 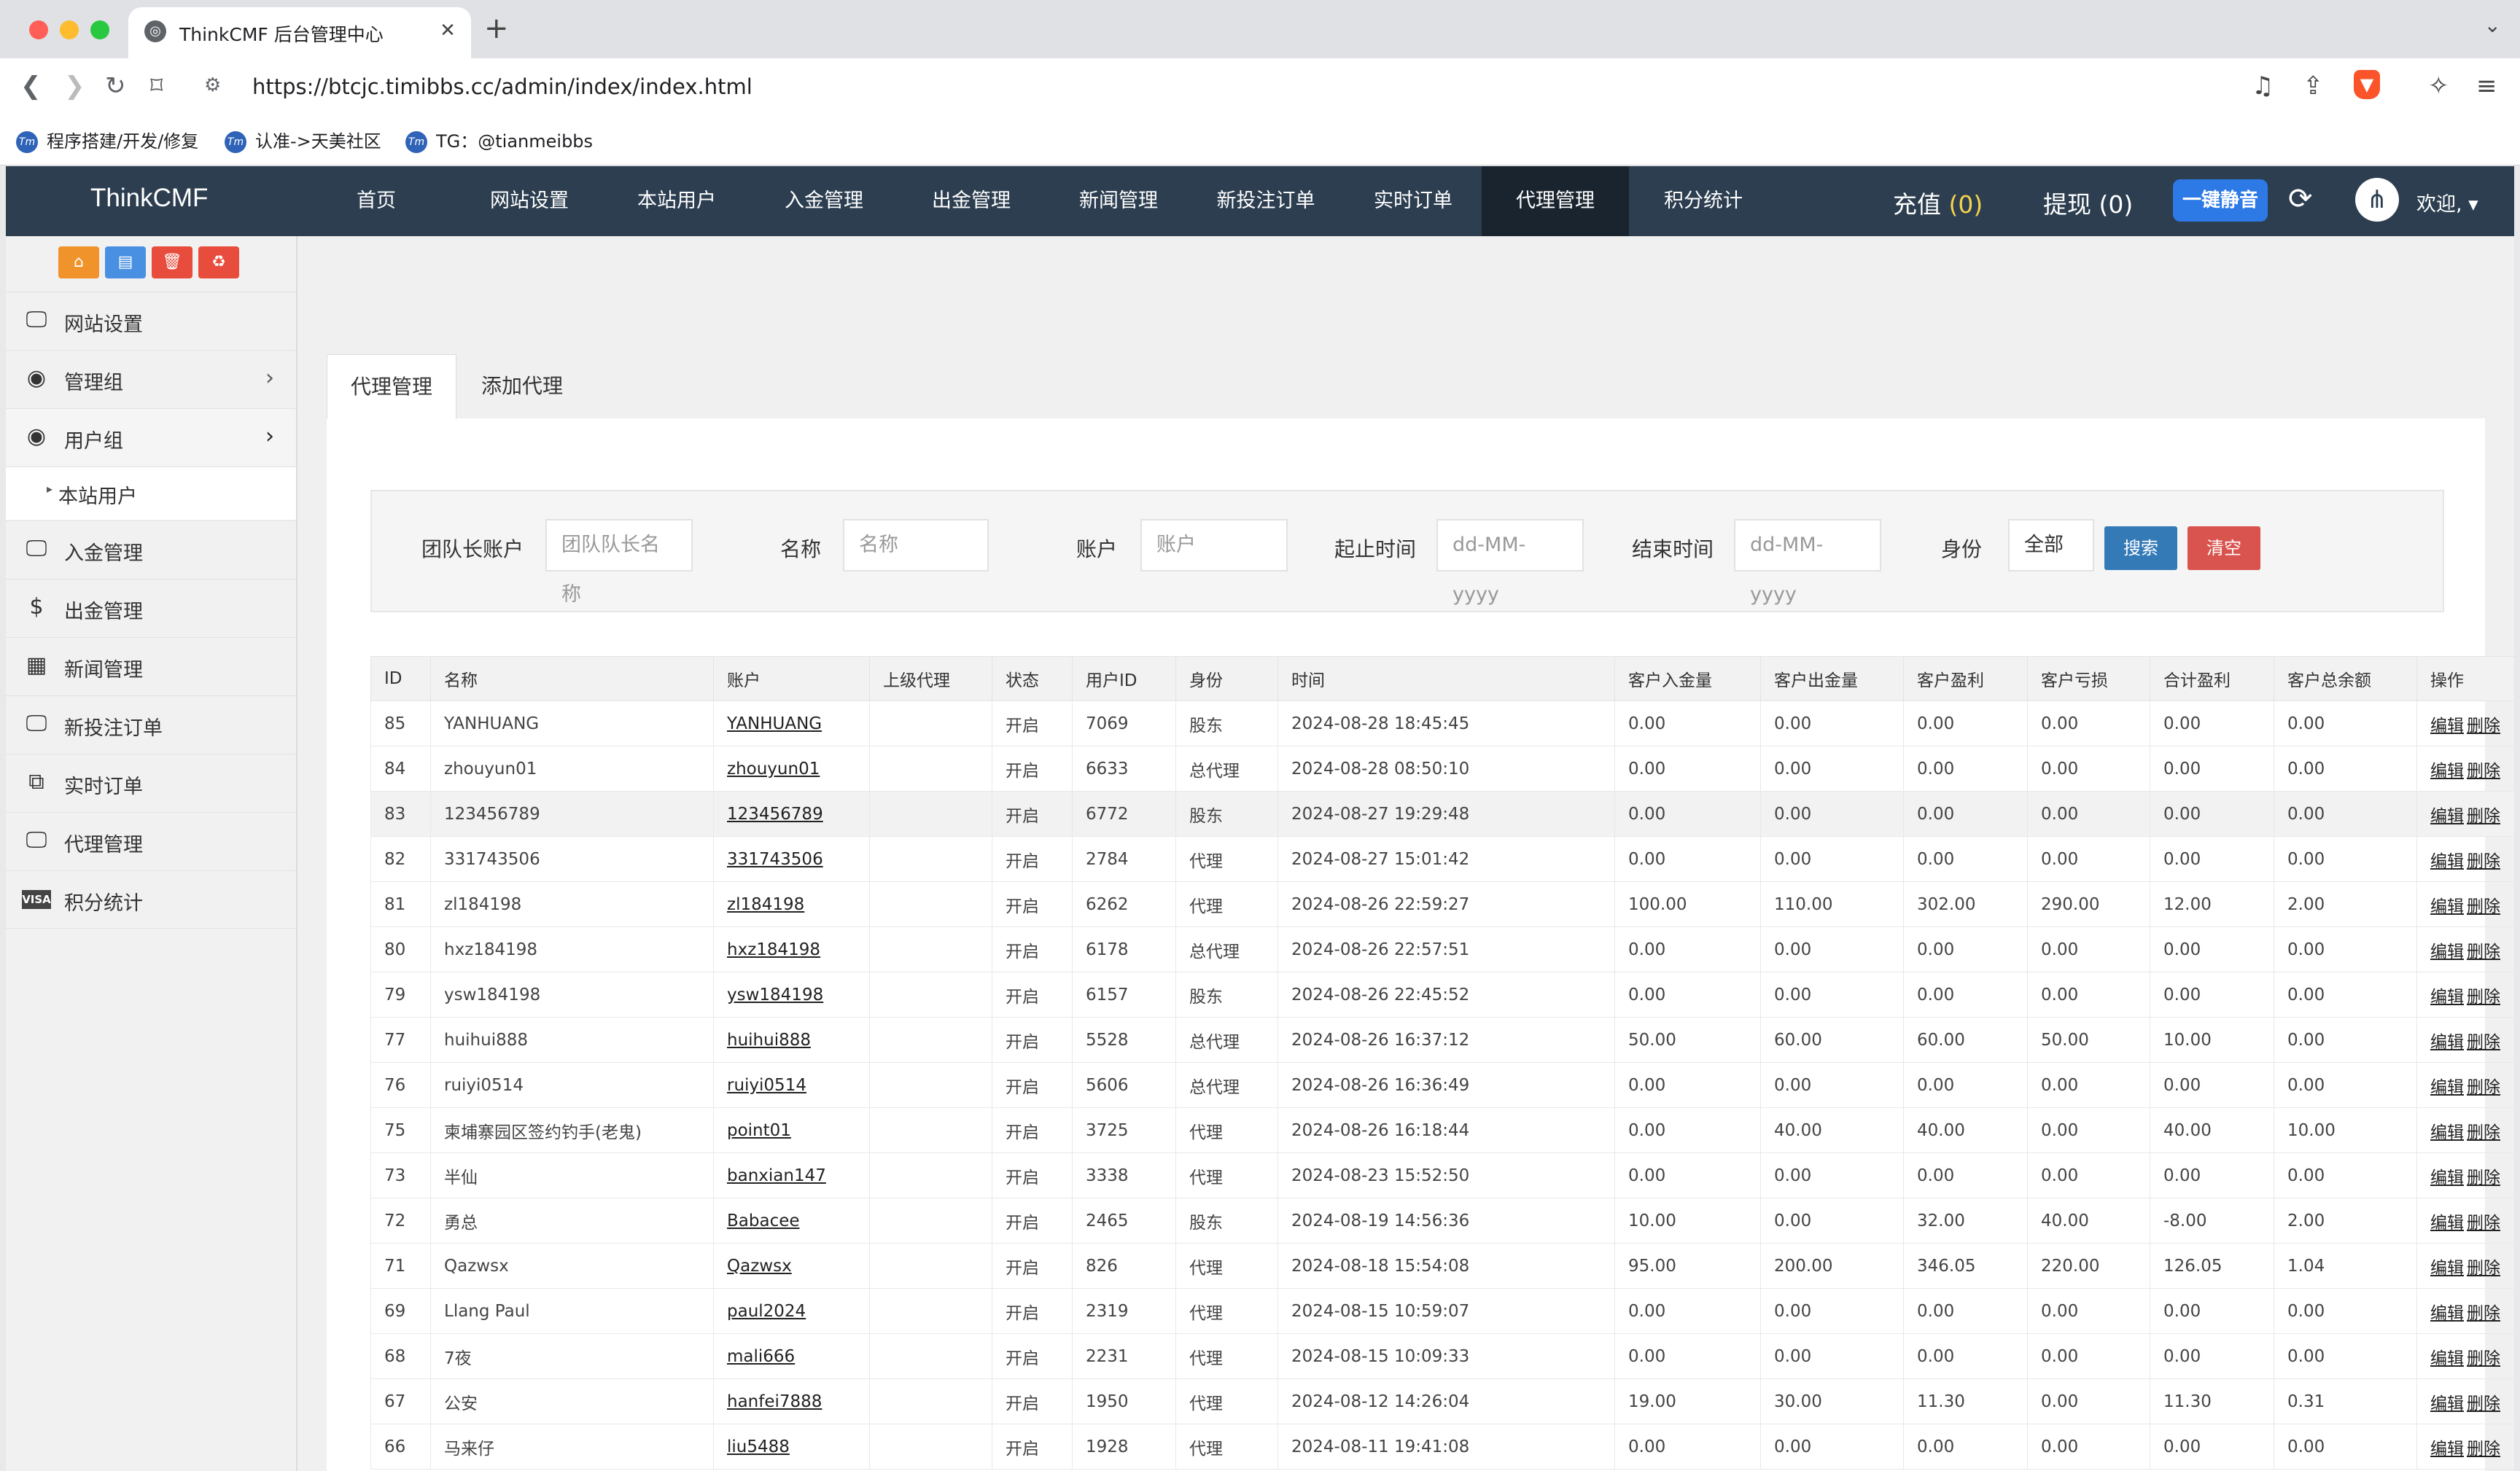 What do you see at coordinates (522, 386) in the screenshot?
I see `tab-add-agent: 添加代理` at bounding box center [522, 386].